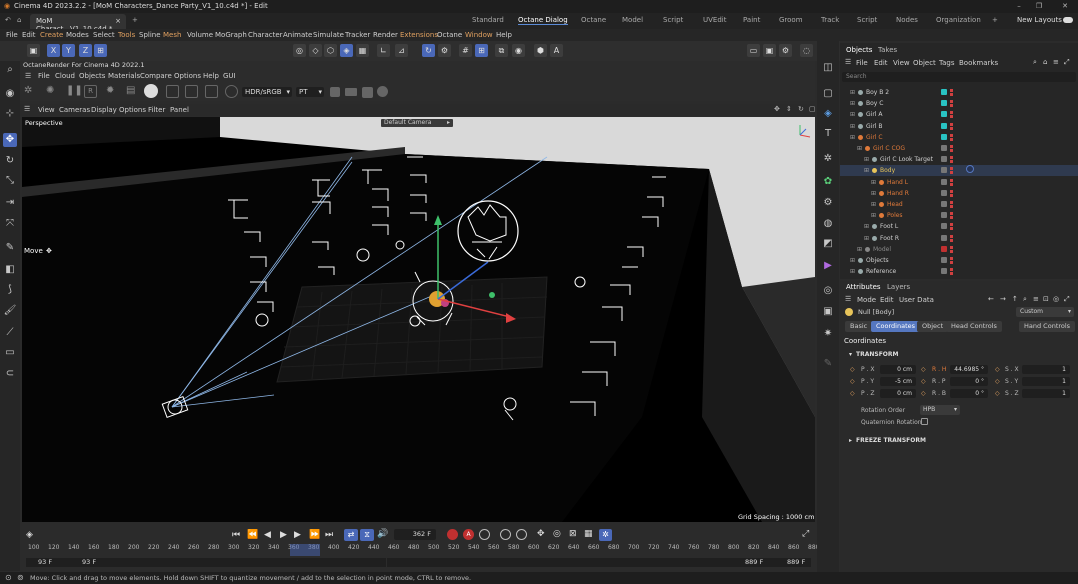 The width and height of the screenshot is (1078, 584). What do you see at coordinates (28, 76) in the screenshot?
I see `octane-menu-icon: ☰` at bounding box center [28, 76].